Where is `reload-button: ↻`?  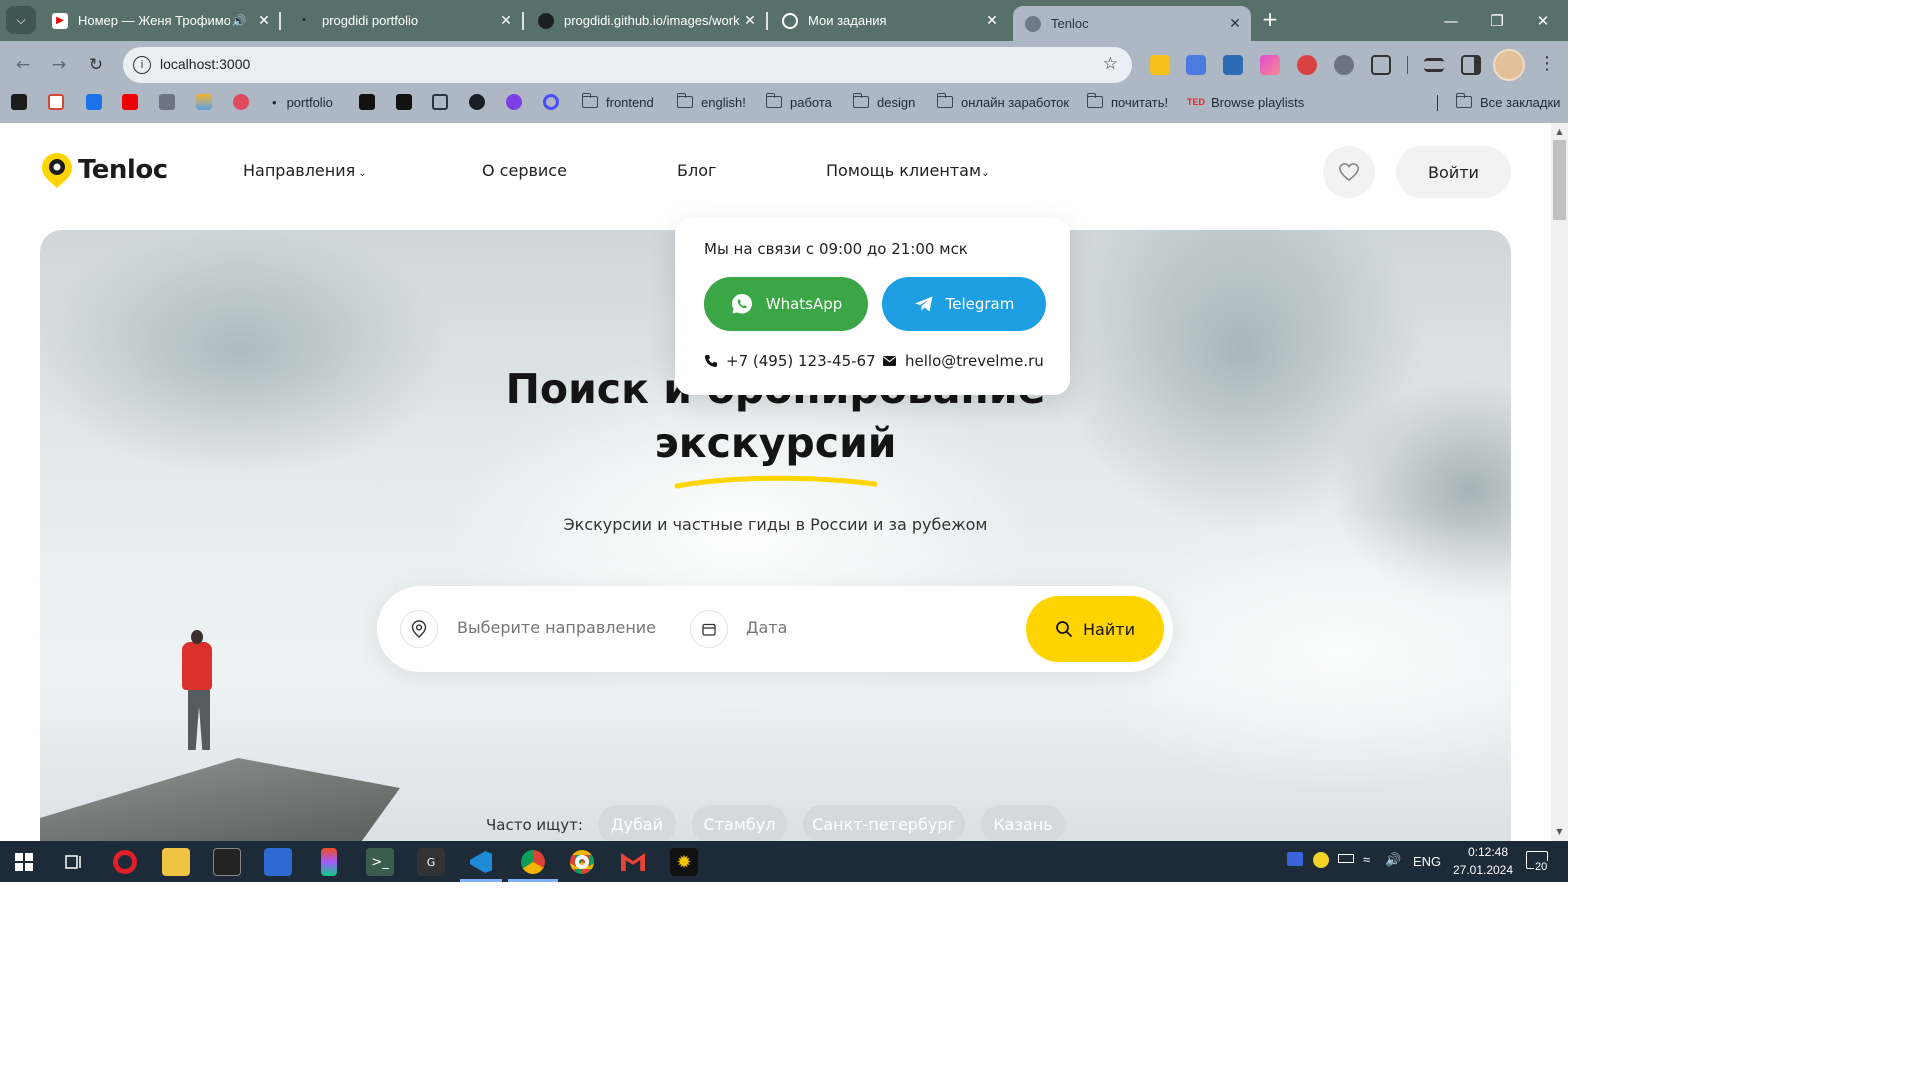
reload-button: ↻ is located at coordinates (96, 65).